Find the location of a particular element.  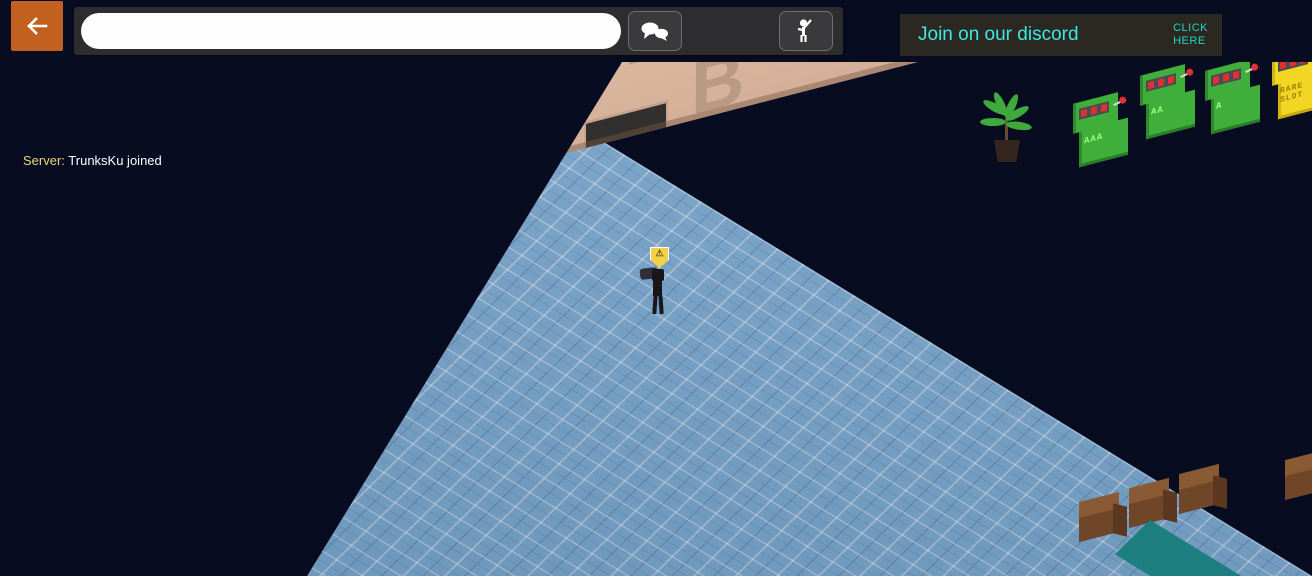

log-entry: Server: TrunksKu joined is located at coordinates (92, 161).